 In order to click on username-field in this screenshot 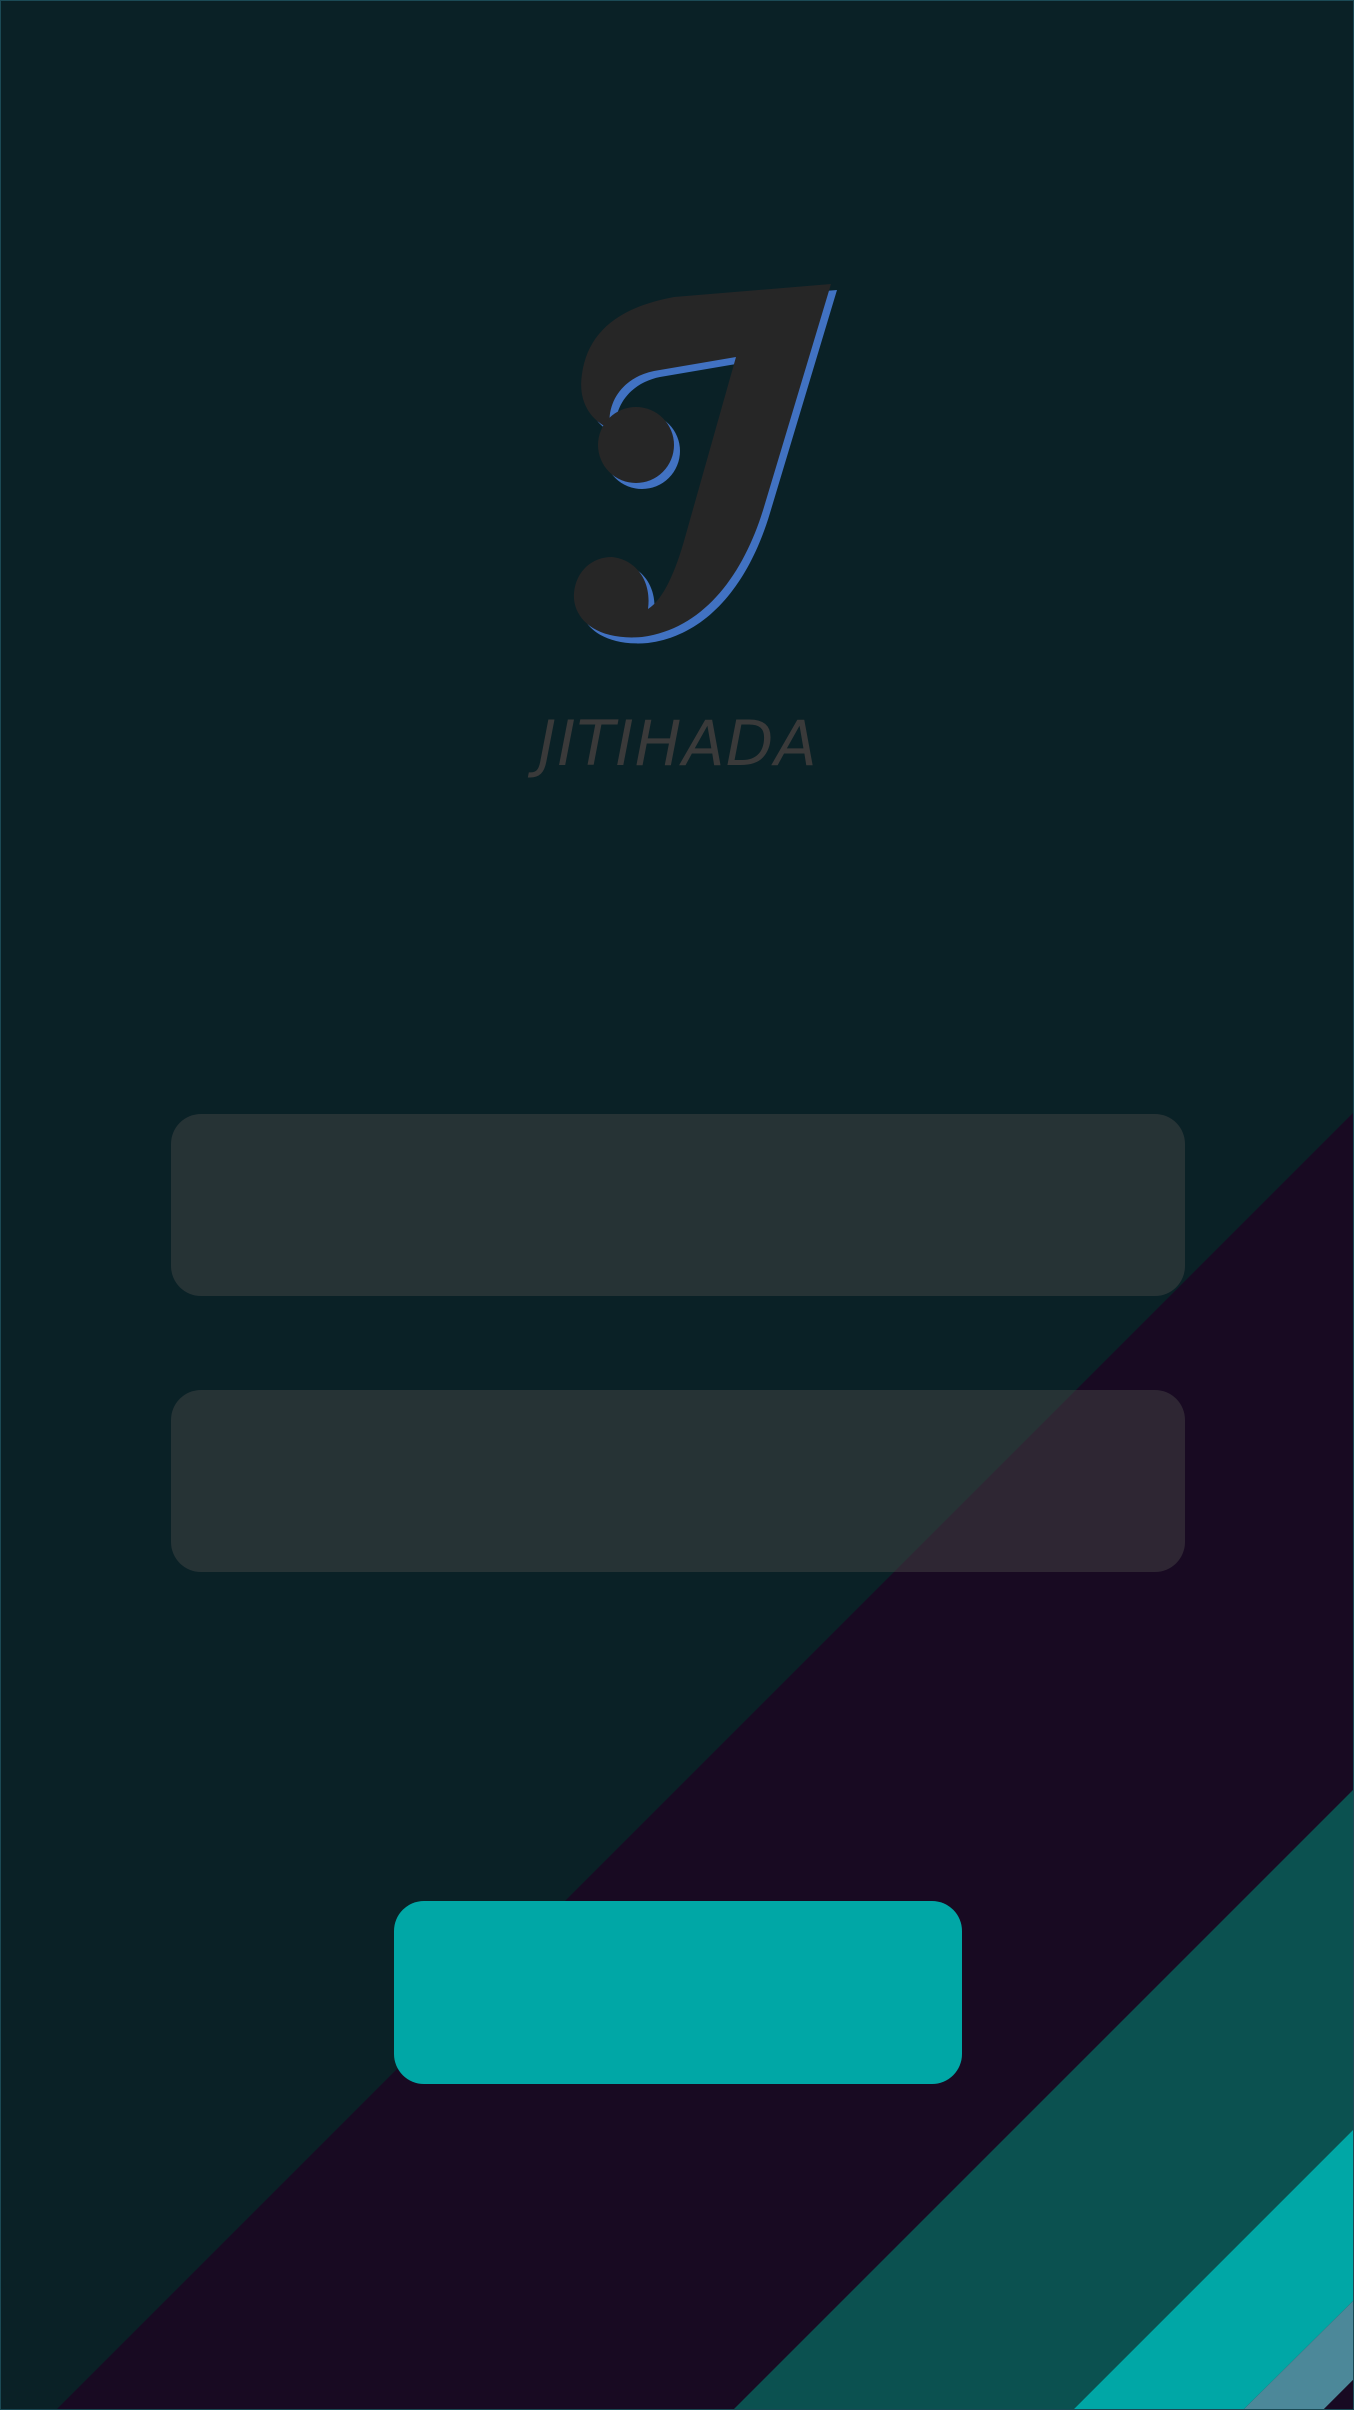, I will do `click(678, 1205)`.